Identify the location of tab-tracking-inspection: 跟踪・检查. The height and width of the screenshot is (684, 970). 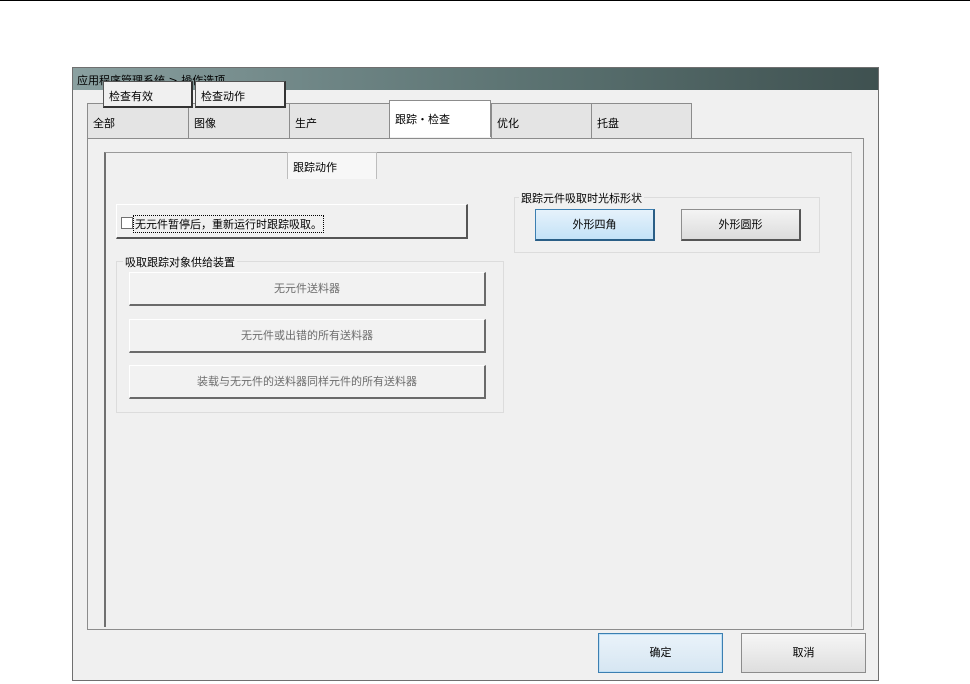
(440, 118).